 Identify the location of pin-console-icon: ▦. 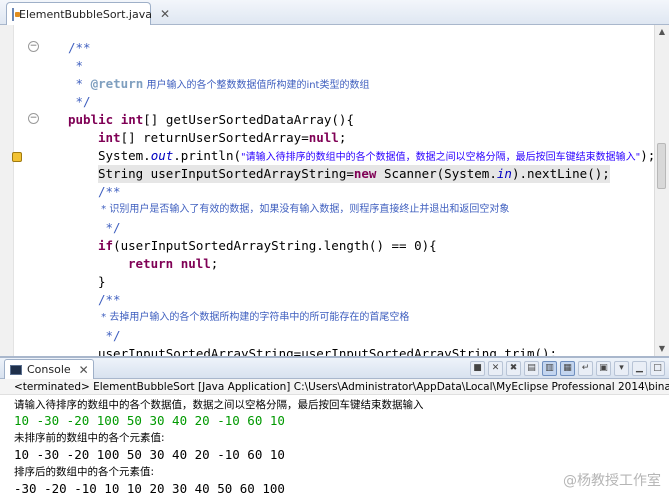
(567, 368).